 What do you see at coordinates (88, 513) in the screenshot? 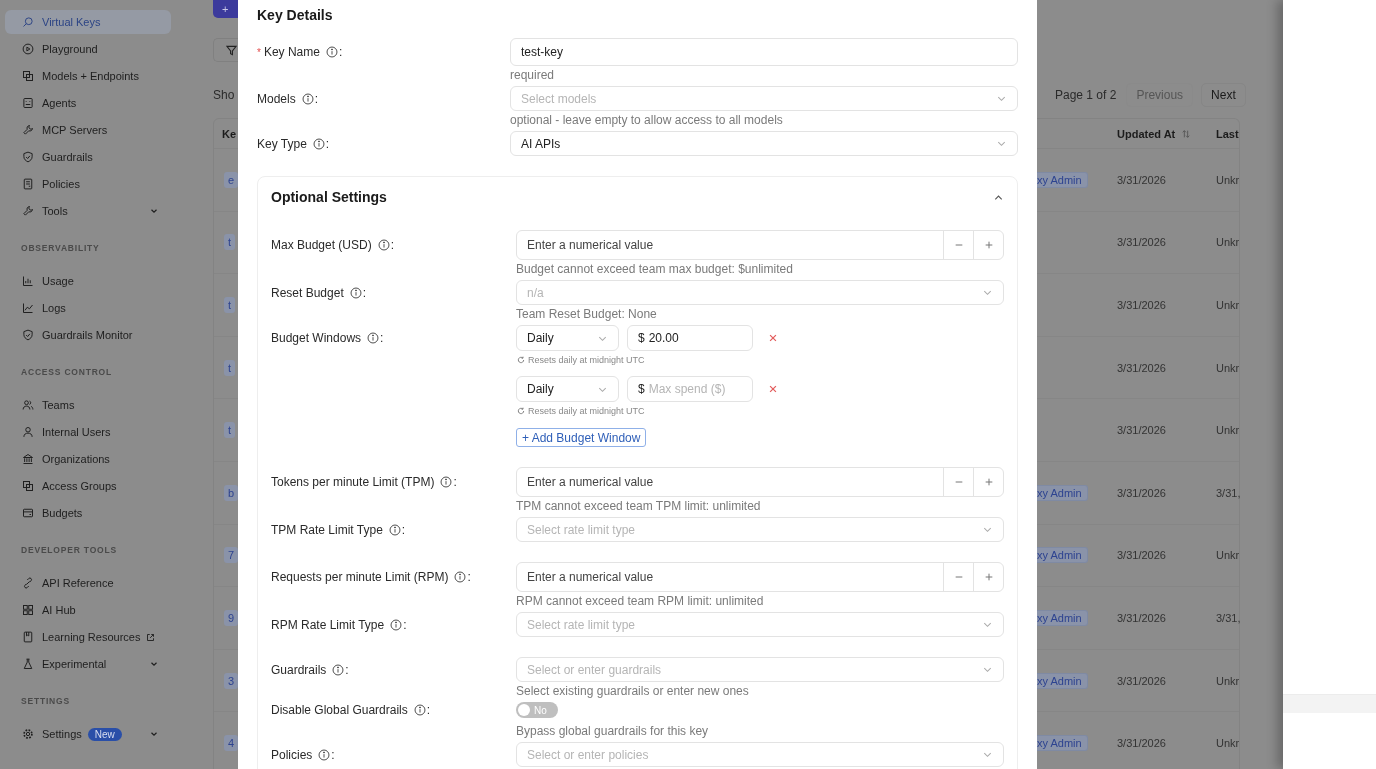
I see `sidebar-item: Budgets` at bounding box center [88, 513].